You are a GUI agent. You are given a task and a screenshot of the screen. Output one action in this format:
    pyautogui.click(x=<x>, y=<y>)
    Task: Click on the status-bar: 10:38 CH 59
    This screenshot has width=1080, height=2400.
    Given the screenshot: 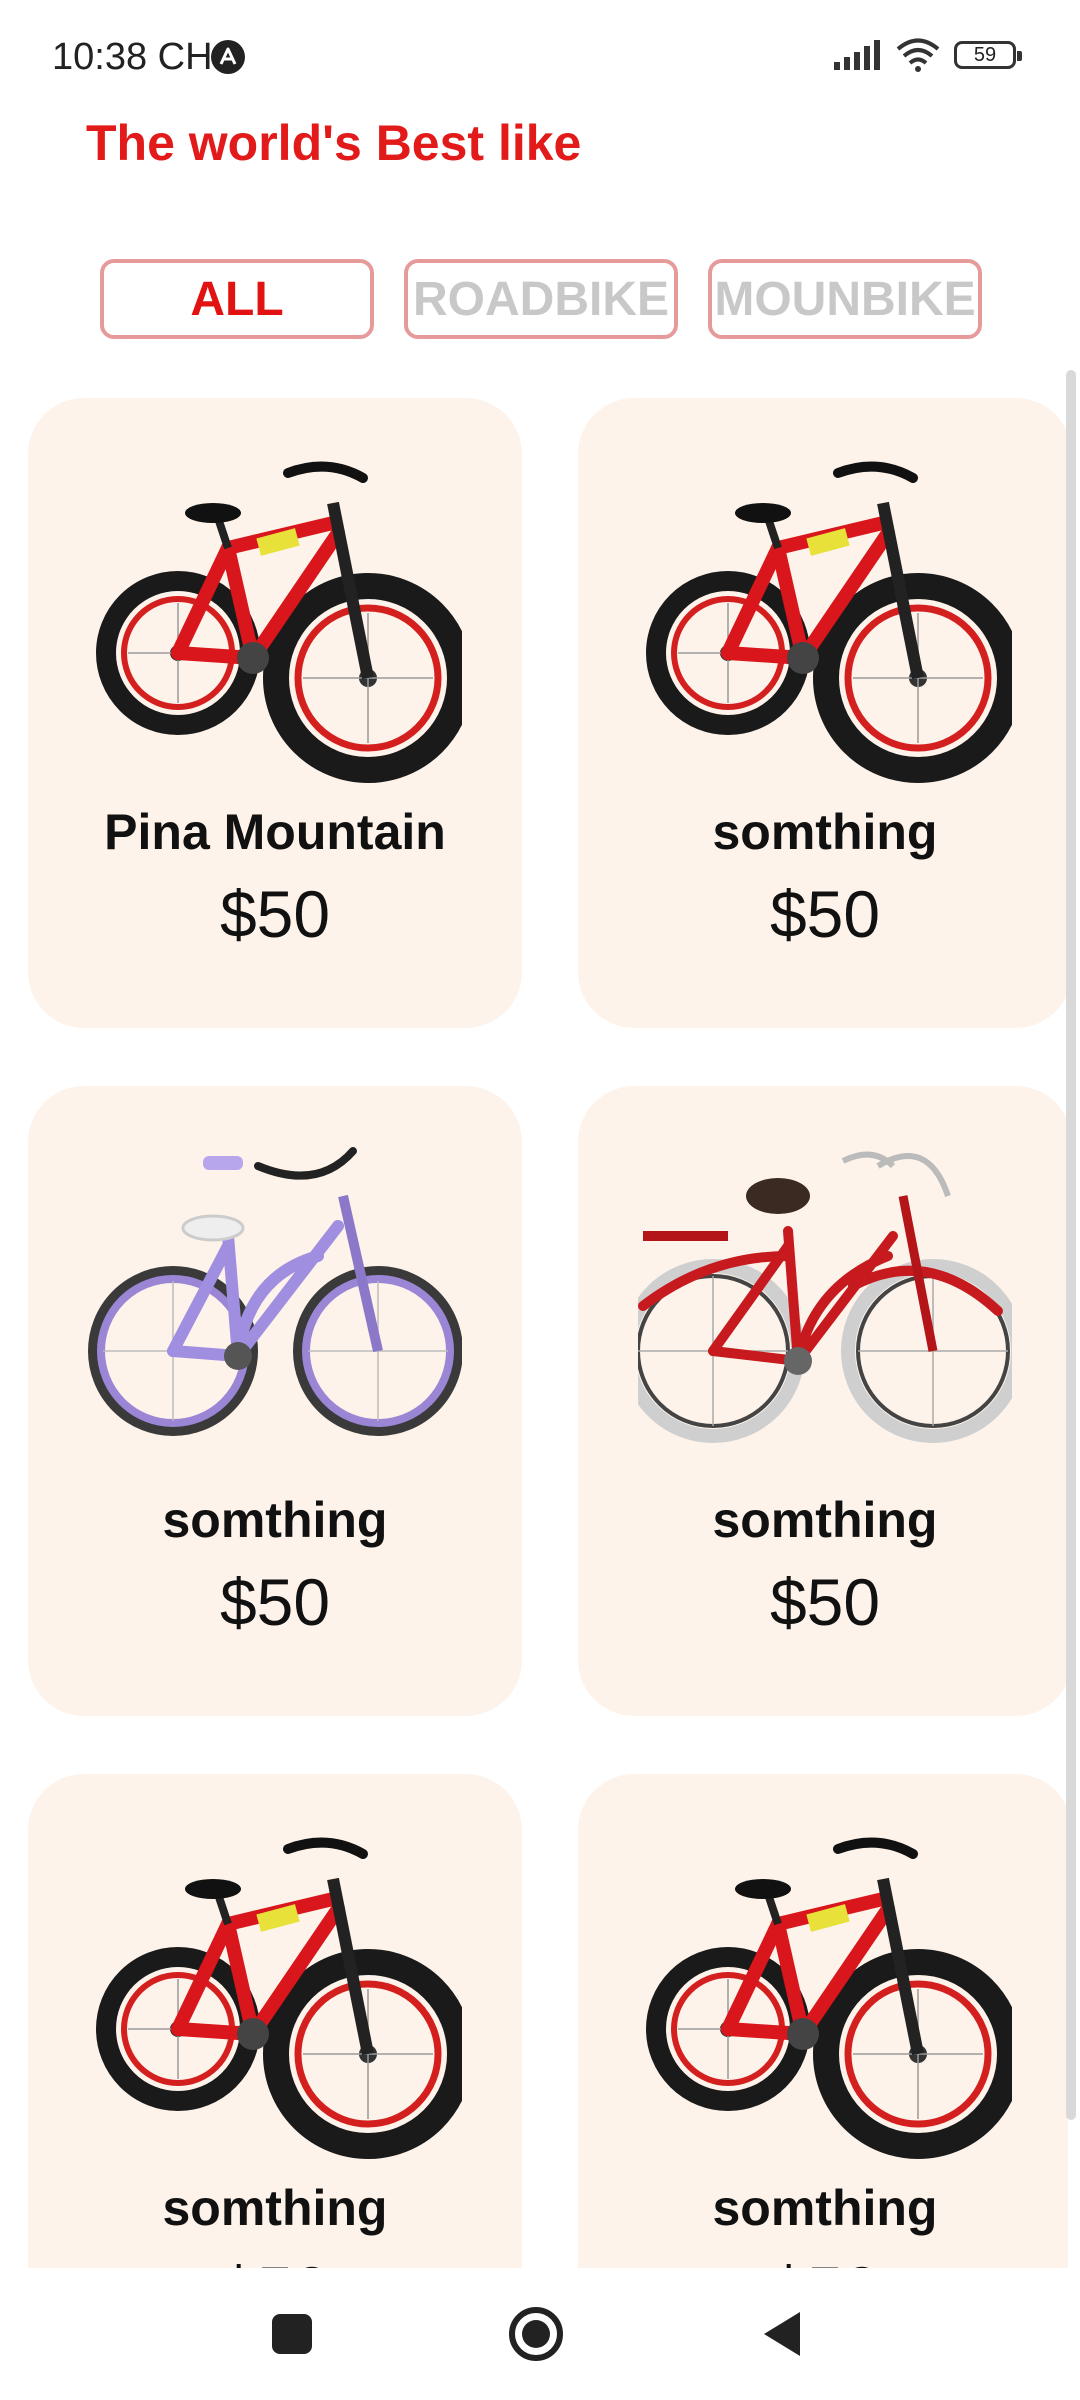 What is the action you would take?
    pyautogui.click(x=540, y=58)
    